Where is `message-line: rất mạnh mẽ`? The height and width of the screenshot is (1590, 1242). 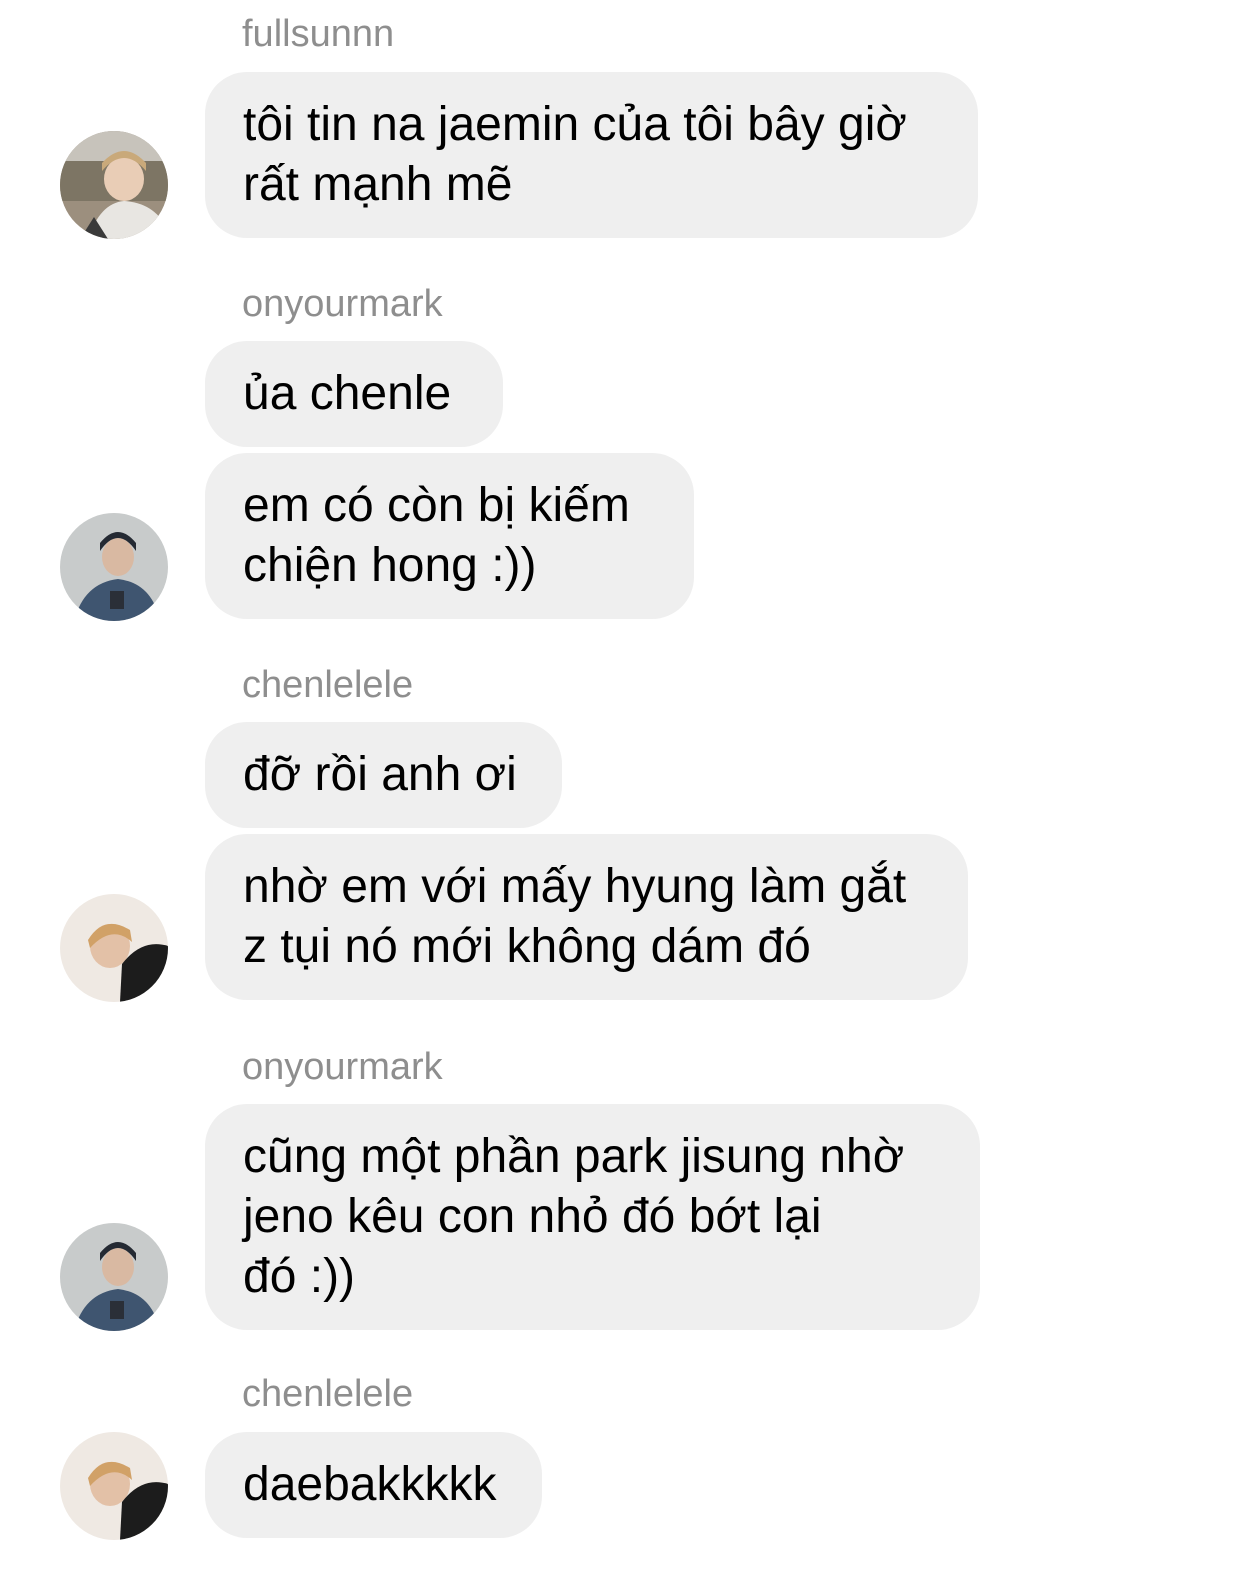 message-line: rất mạnh mẽ is located at coordinates (378, 184).